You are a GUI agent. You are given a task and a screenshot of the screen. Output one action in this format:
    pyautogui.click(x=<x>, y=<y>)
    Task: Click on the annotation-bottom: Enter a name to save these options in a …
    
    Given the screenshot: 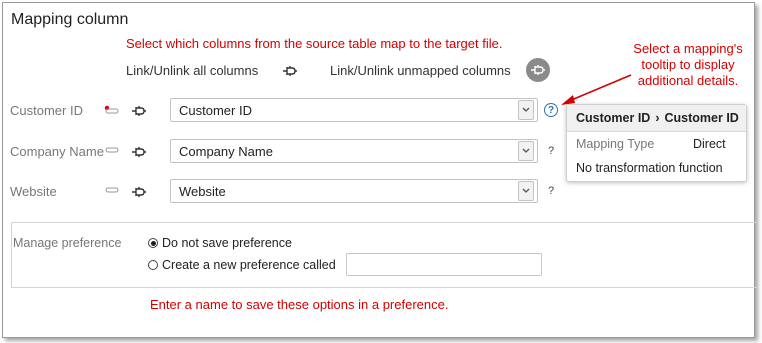 What is the action you would take?
    pyautogui.click(x=299, y=304)
    